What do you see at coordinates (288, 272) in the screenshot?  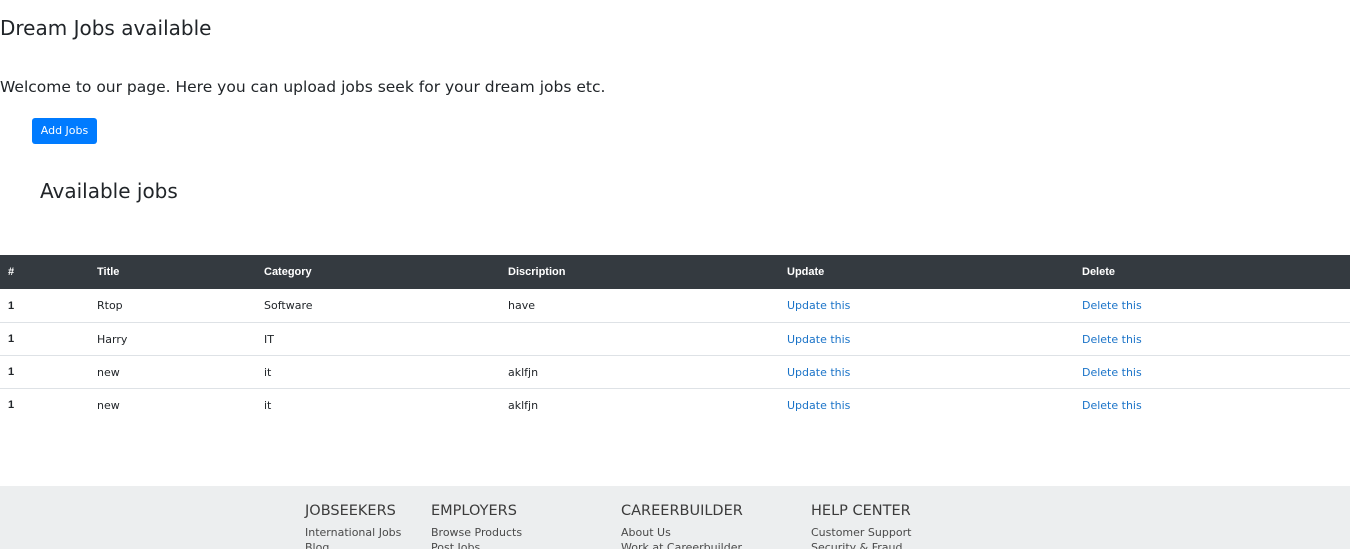 I see `column-header-category: Category` at bounding box center [288, 272].